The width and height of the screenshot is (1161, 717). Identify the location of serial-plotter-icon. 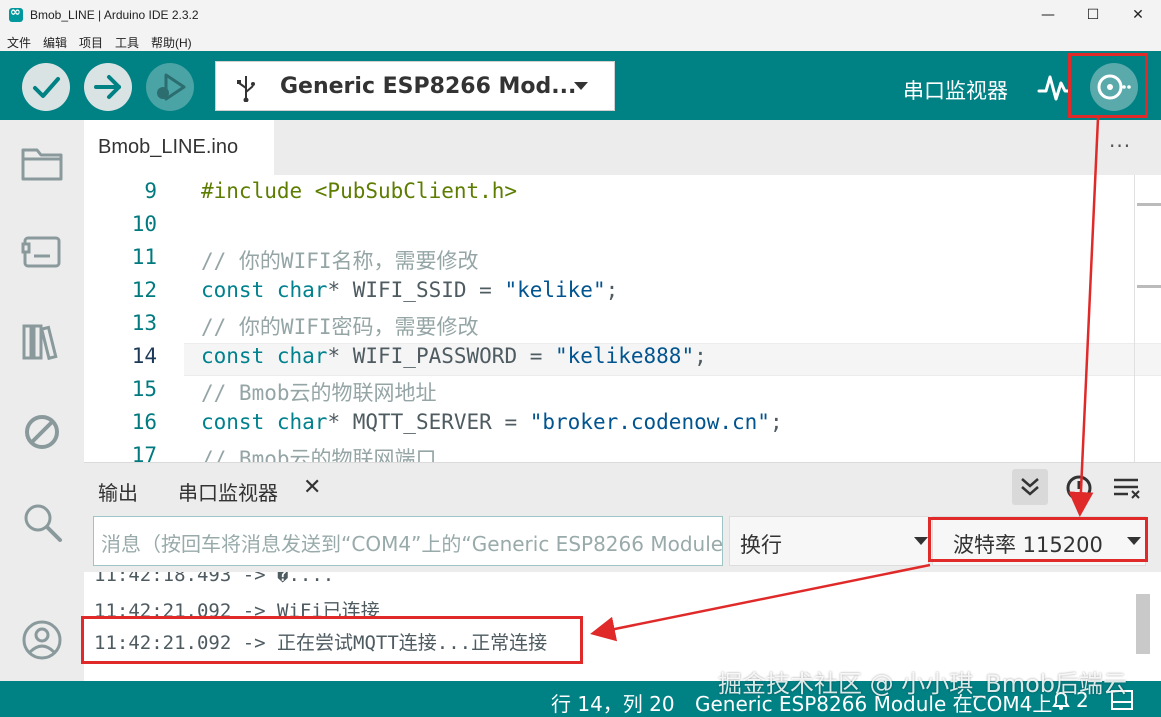
(1054, 86).